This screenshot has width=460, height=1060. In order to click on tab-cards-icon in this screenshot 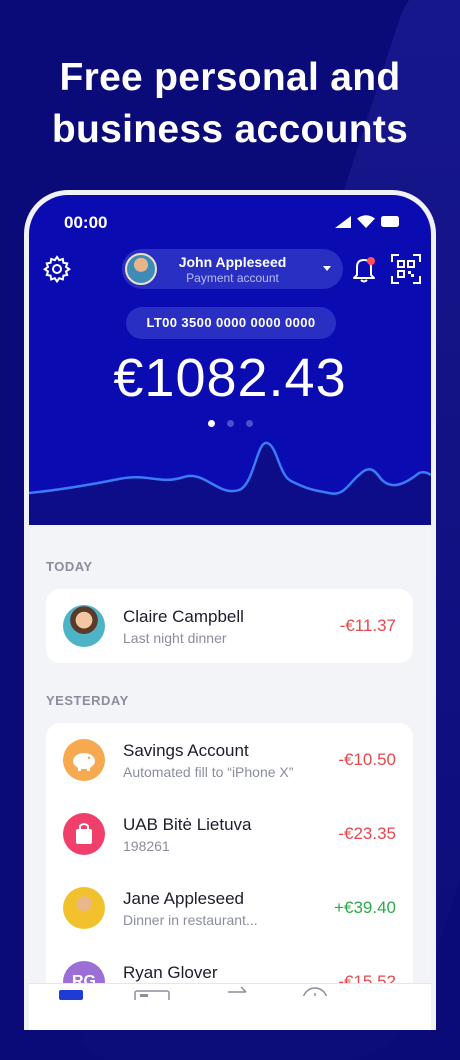, I will do `click(152, 995)`.